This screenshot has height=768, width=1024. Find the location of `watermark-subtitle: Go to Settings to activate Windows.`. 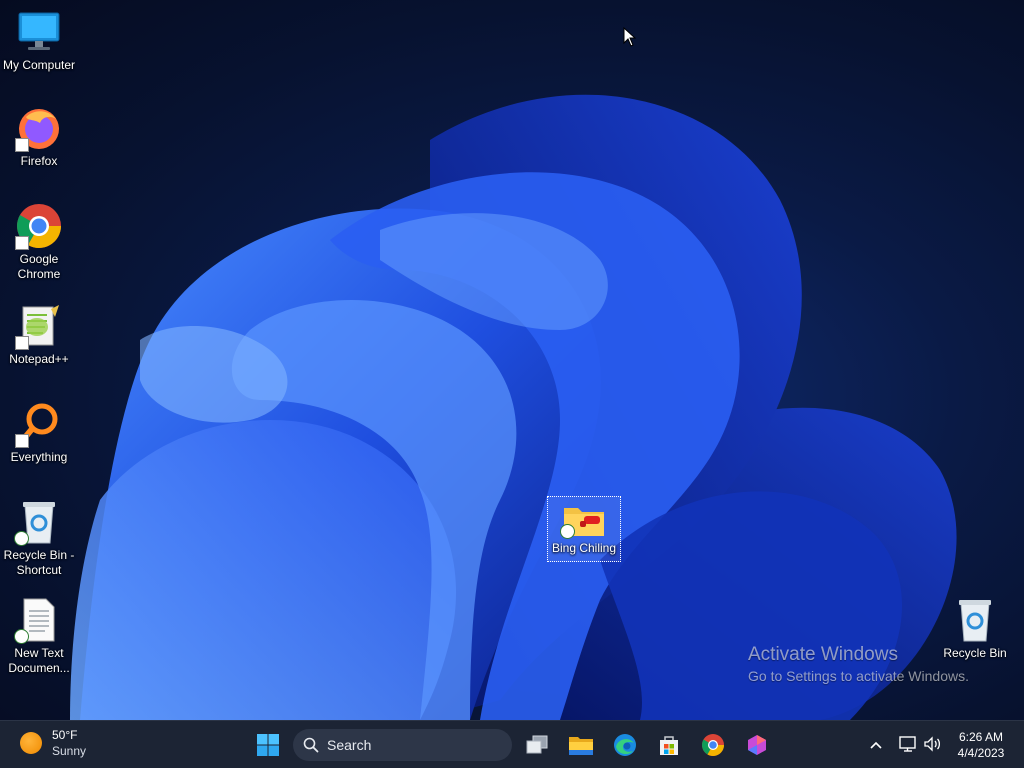

watermark-subtitle: Go to Settings to activate Windows. is located at coordinates (858, 676).